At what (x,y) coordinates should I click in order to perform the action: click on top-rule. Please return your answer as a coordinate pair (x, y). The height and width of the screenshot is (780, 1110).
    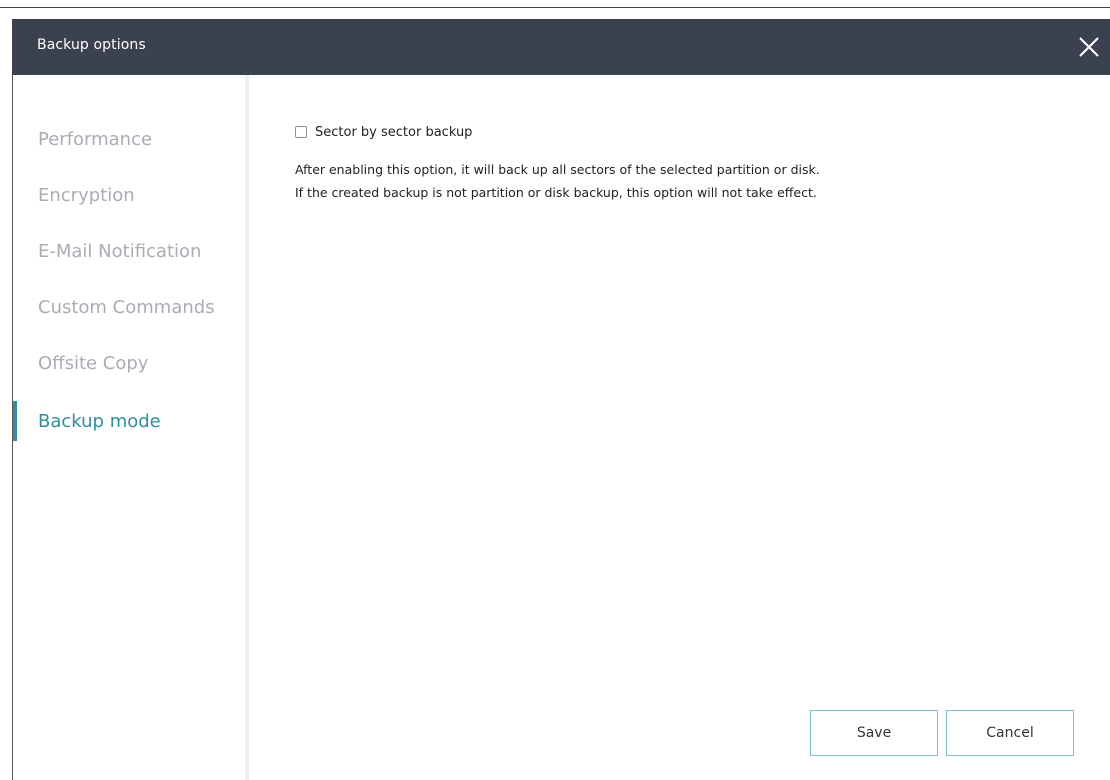
    Looking at the image, I should click on (555, 4).